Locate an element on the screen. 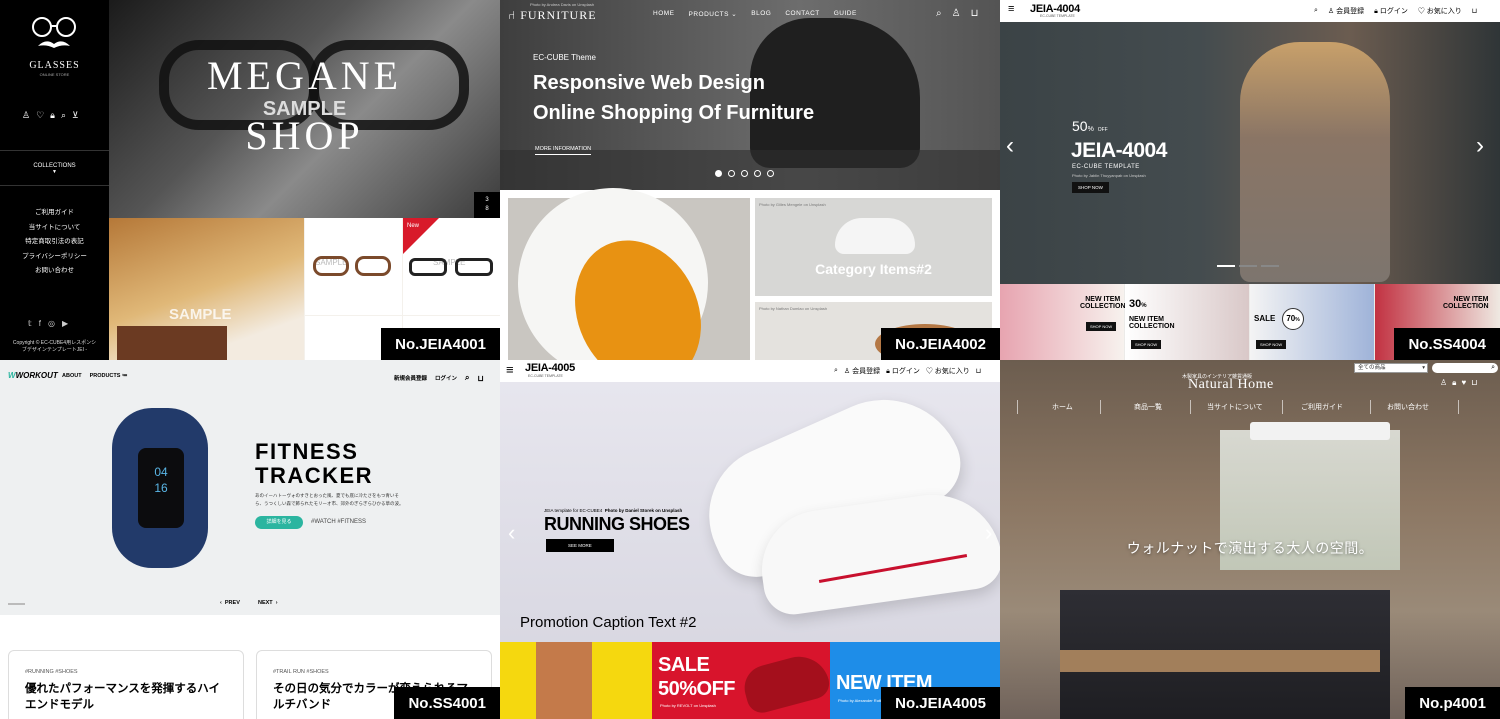  detail-button: 詳細を見る is located at coordinates (279, 522).